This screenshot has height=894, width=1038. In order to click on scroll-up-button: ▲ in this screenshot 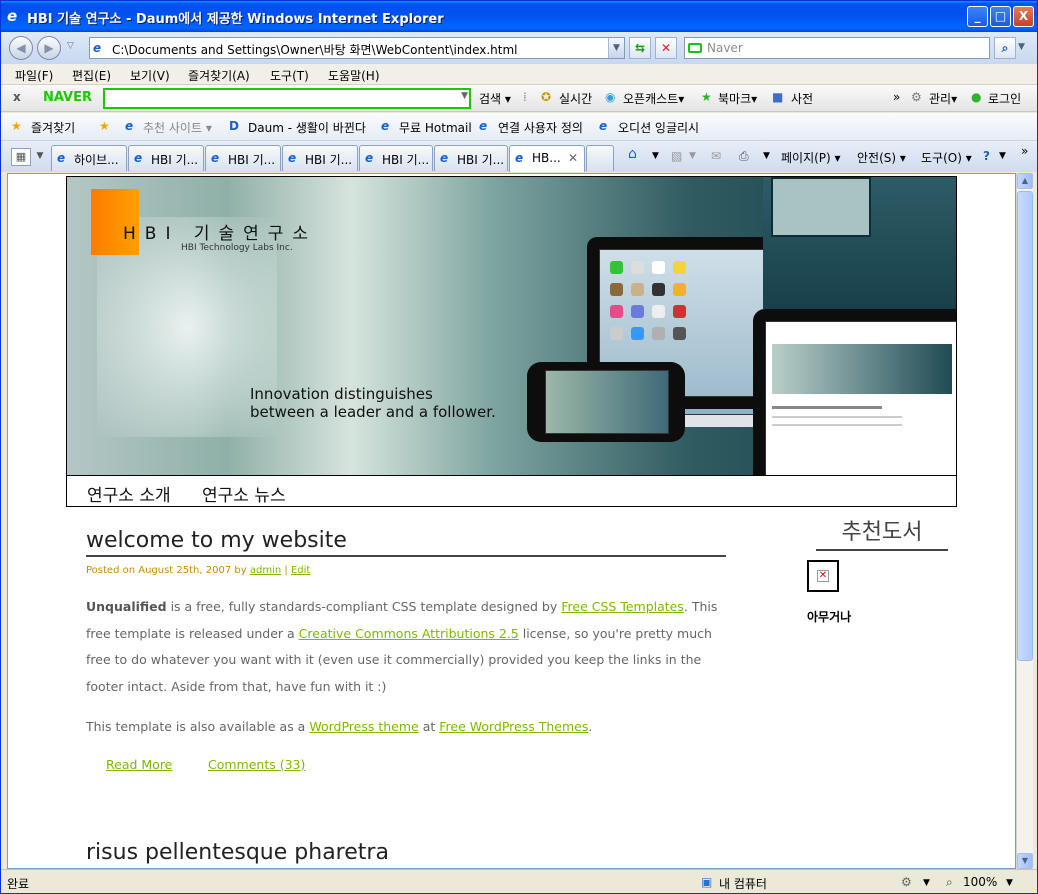, I will do `click(1025, 181)`.